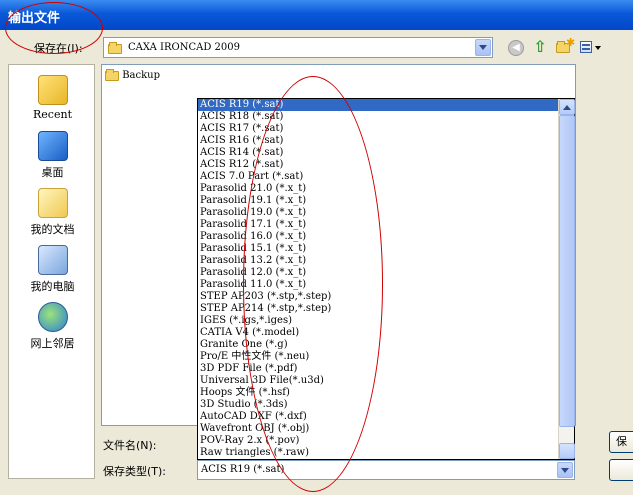  Describe the element at coordinates (386, 117) in the screenshot. I see `dropdown-option: ACIS R18 (*.sat)` at that location.